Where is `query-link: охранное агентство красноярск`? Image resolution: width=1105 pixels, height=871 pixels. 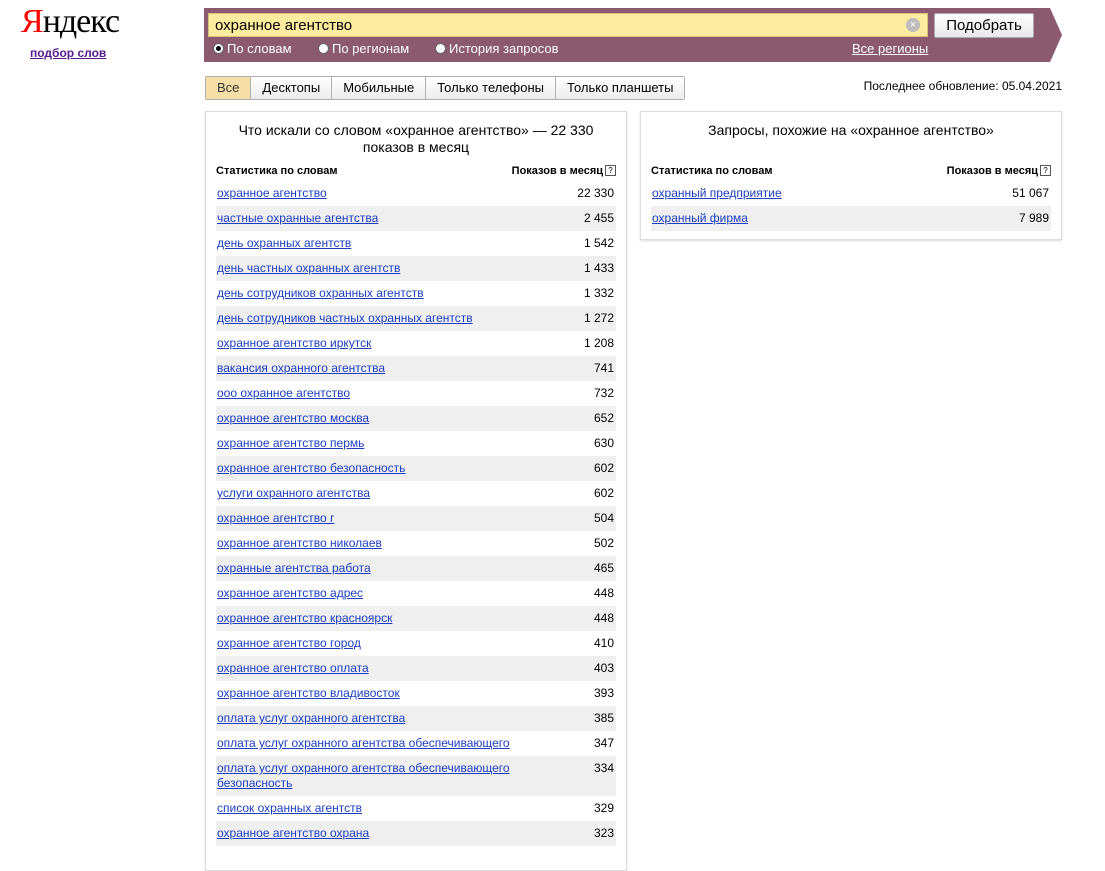
query-link: охранное агентство красноярск is located at coordinates (304, 618).